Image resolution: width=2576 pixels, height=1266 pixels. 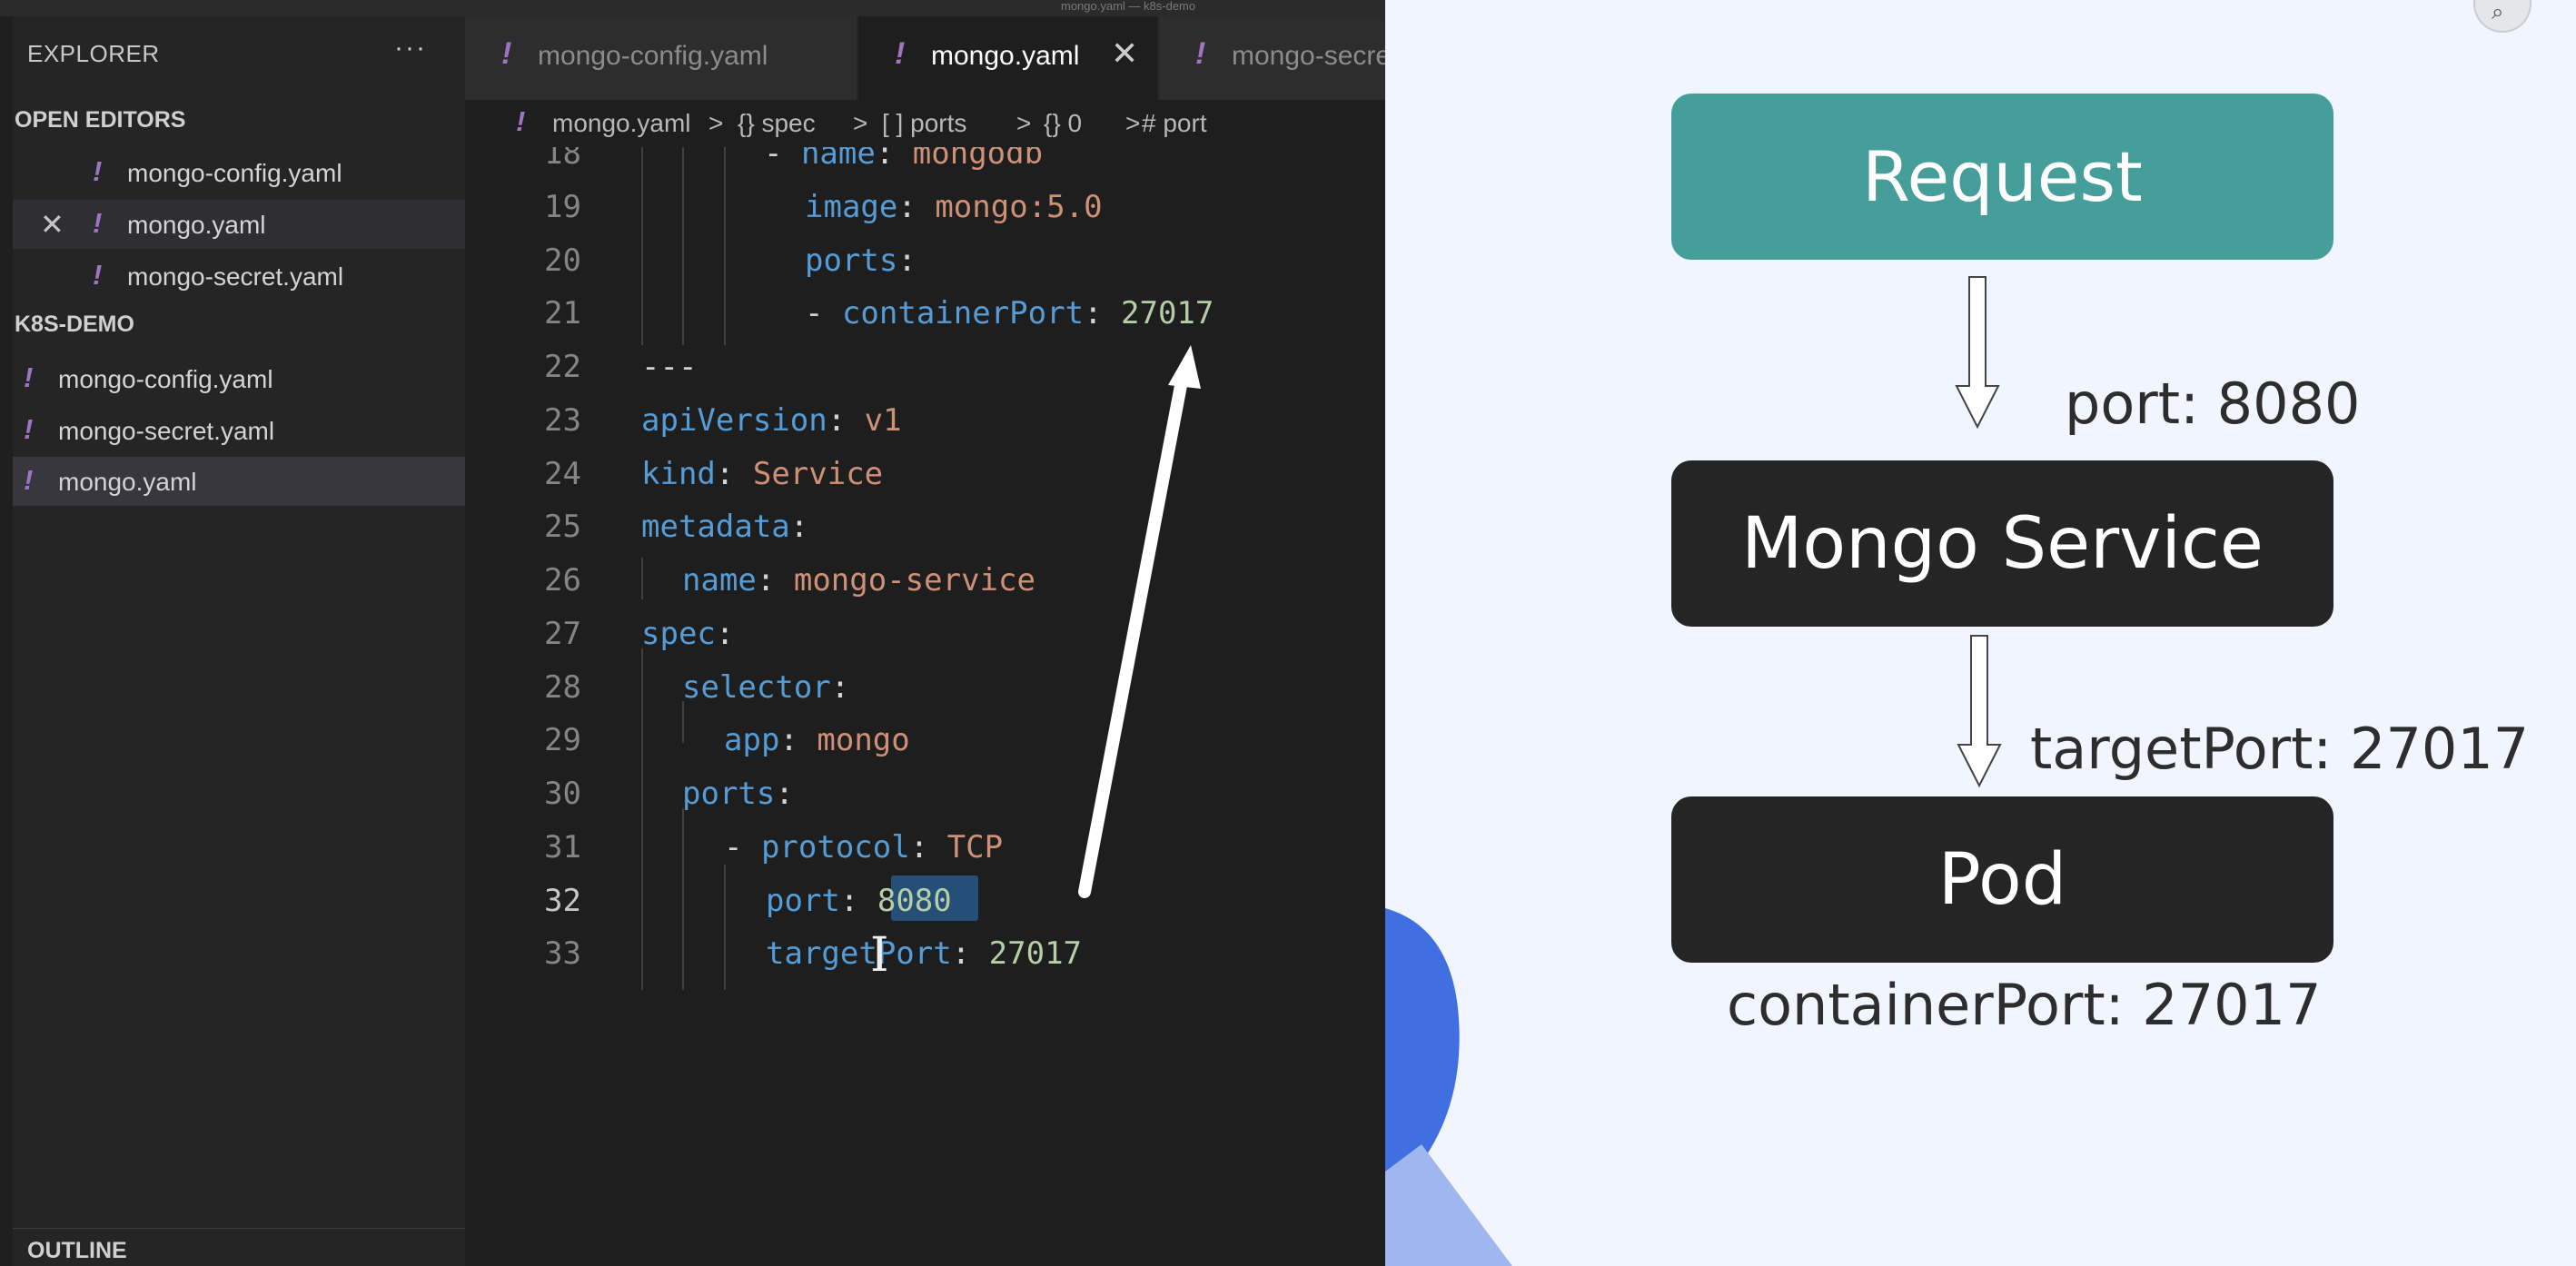 What do you see at coordinates (6, 641) in the screenshot?
I see `activity-bar` at bounding box center [6, 641].